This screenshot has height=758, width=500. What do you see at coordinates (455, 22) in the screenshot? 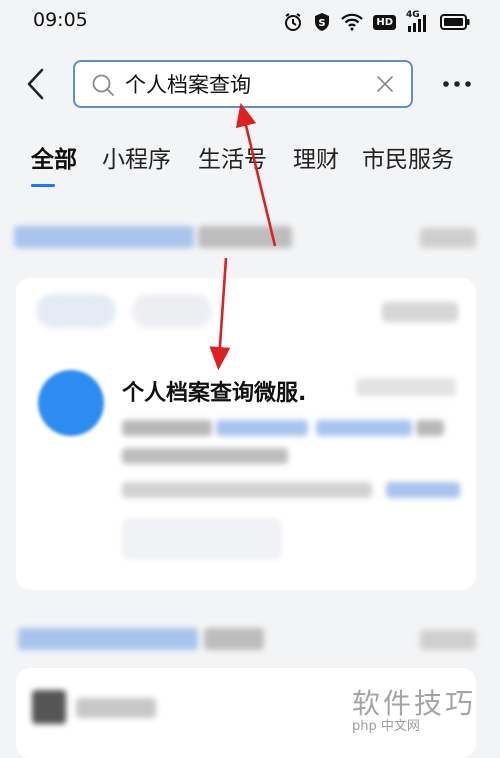
I see `battery-icon` at bounding box center [455, 22].